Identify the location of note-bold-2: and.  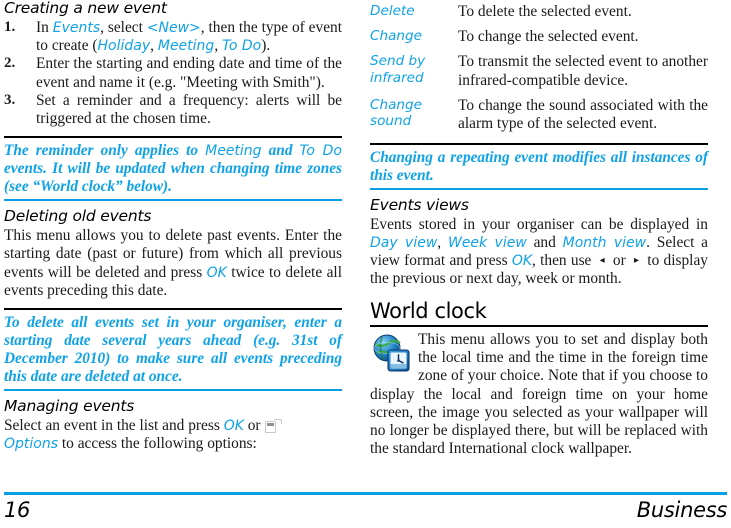
(280, 151).